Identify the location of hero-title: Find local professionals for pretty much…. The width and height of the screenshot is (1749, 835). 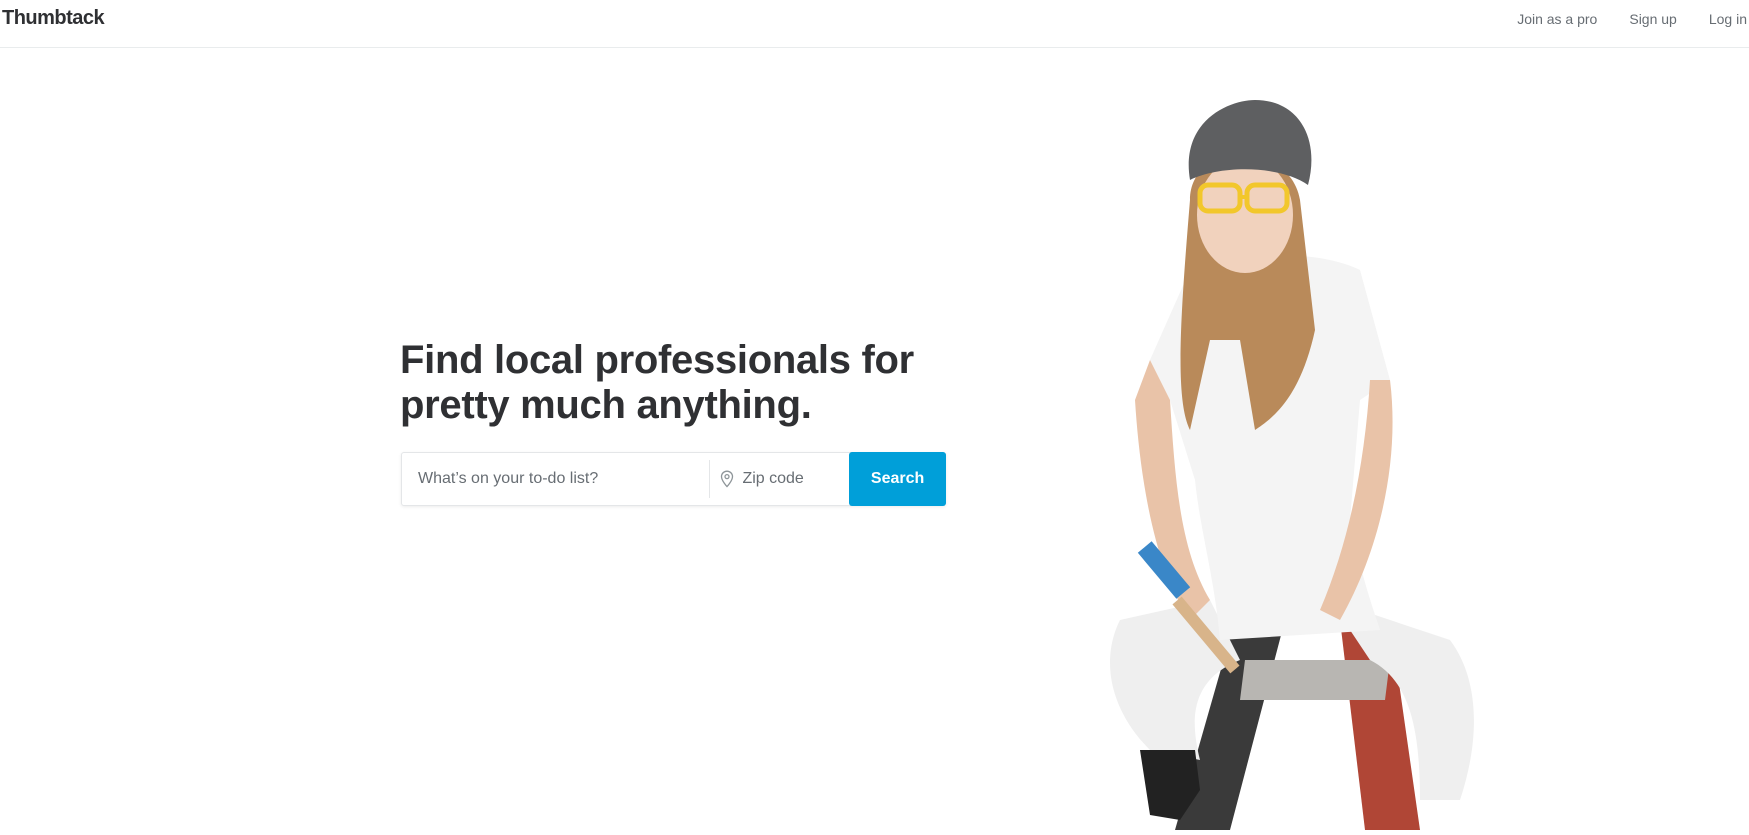
(680, 383).